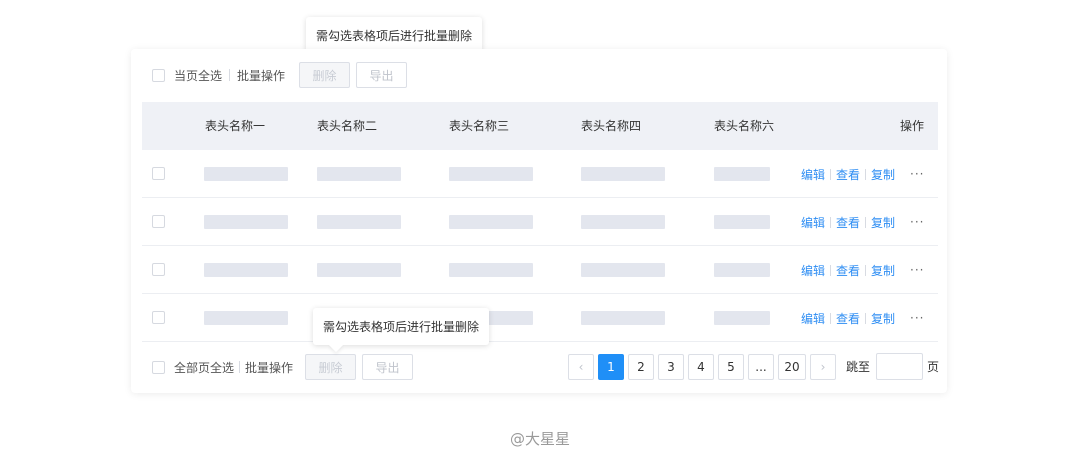 The image size is (1080, 473). What do you see at coordinates (671, 366) in the screenshot?
I see `page-button-3: 3` at bounding box center [671, 366].